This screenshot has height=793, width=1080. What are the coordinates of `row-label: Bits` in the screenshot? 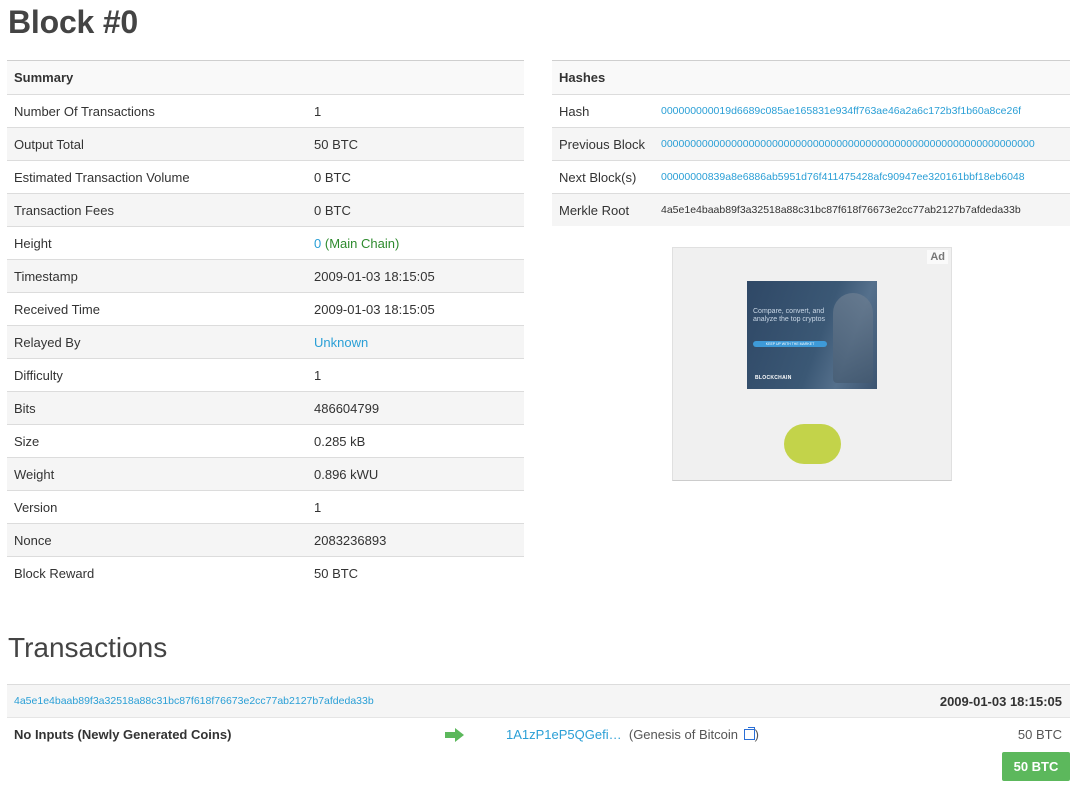 It's located at (157, 408).